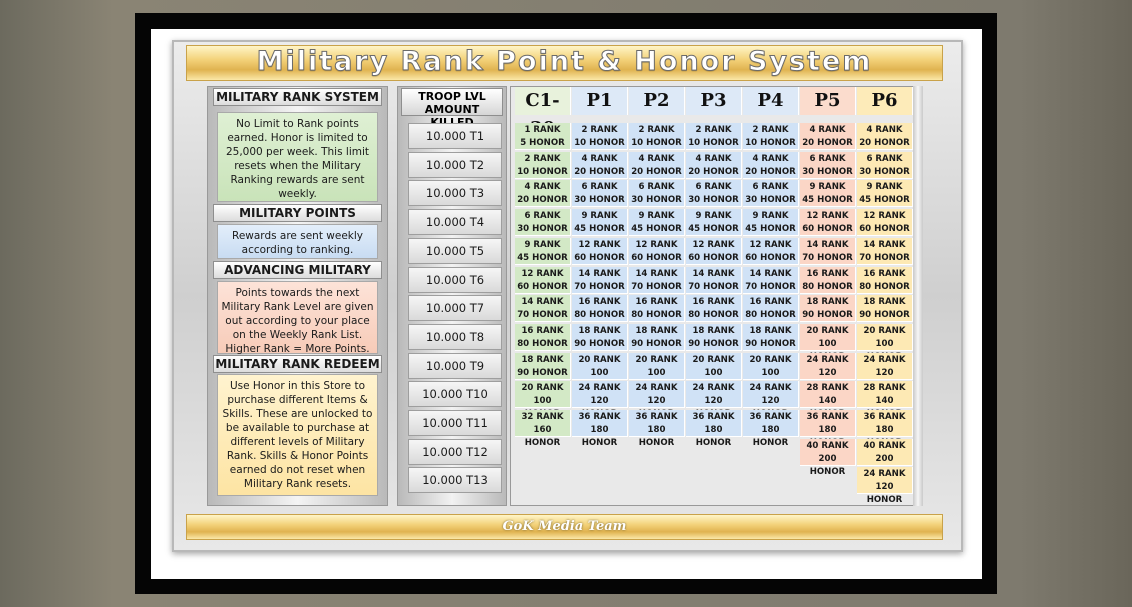 The image size is (1132, 607). I want to click on column-header-p4: P4, so click(771, 101).